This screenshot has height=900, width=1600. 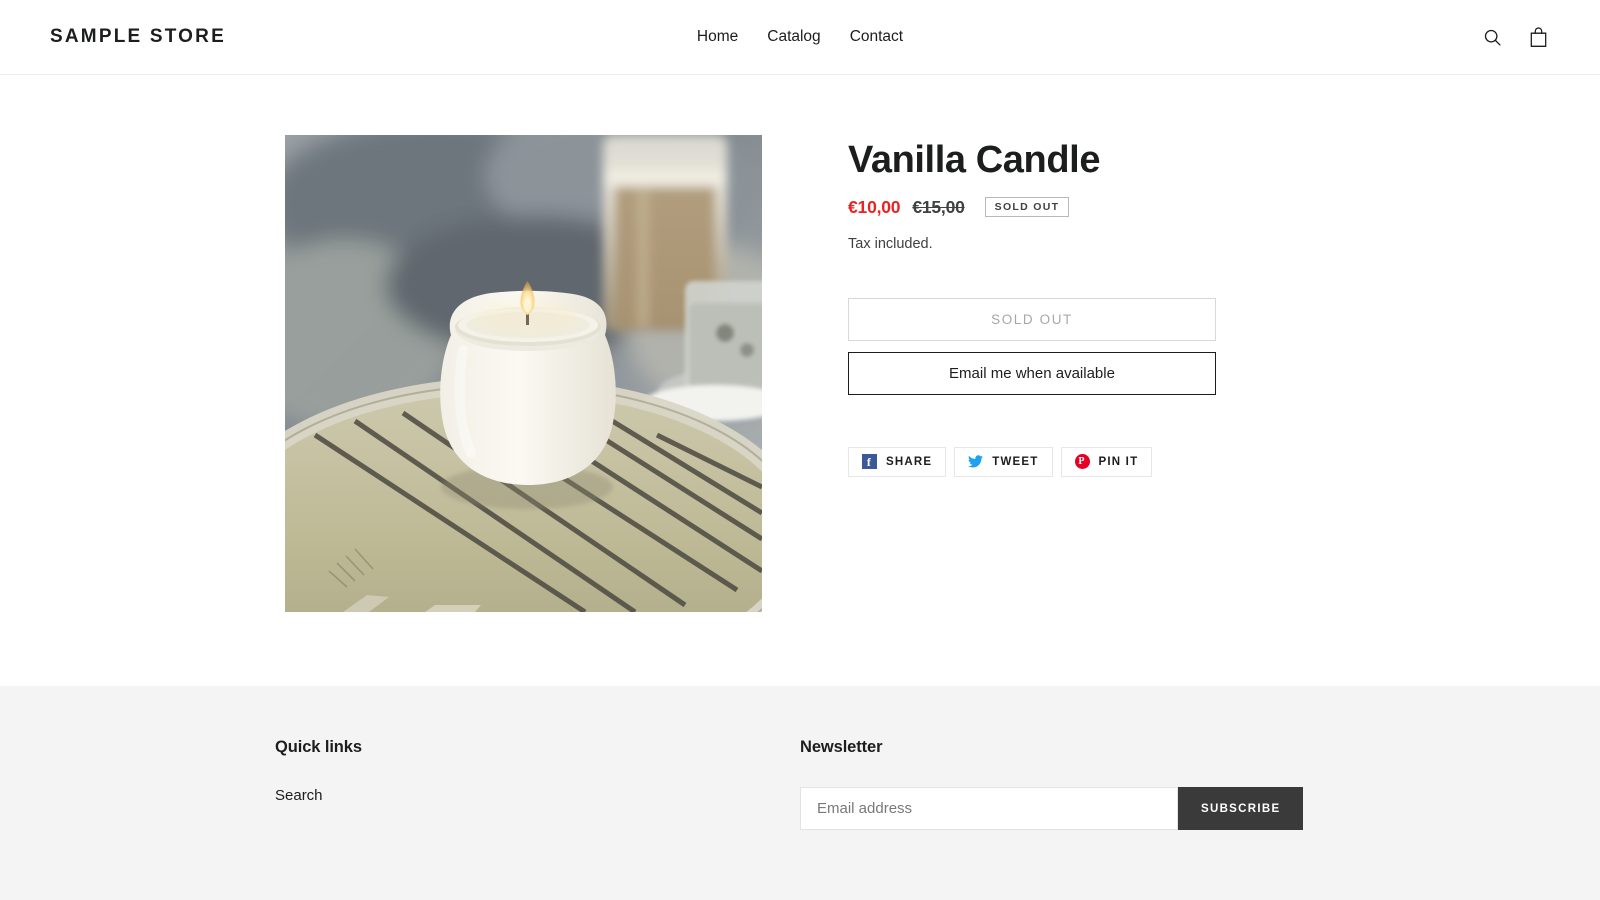 I want to click on share-pinterest-button: P PIN IT, so click(x=1106, y=461).